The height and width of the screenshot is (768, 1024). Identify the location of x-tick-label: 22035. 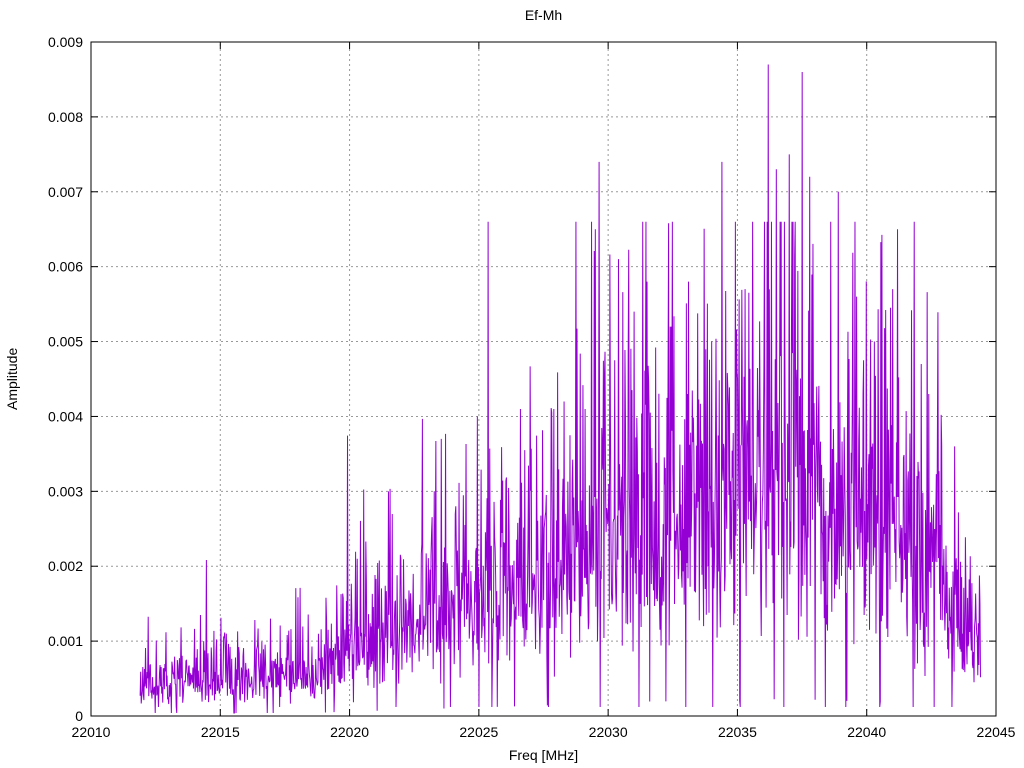
(737, 732).